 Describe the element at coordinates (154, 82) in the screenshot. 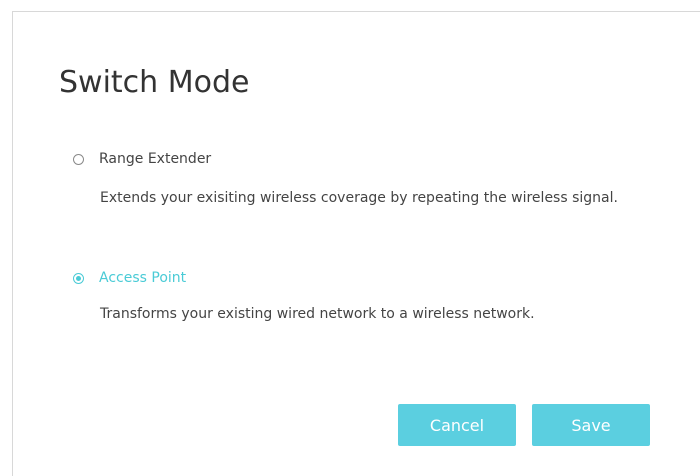

I see `dialog-title: Switch Mode` at that location.